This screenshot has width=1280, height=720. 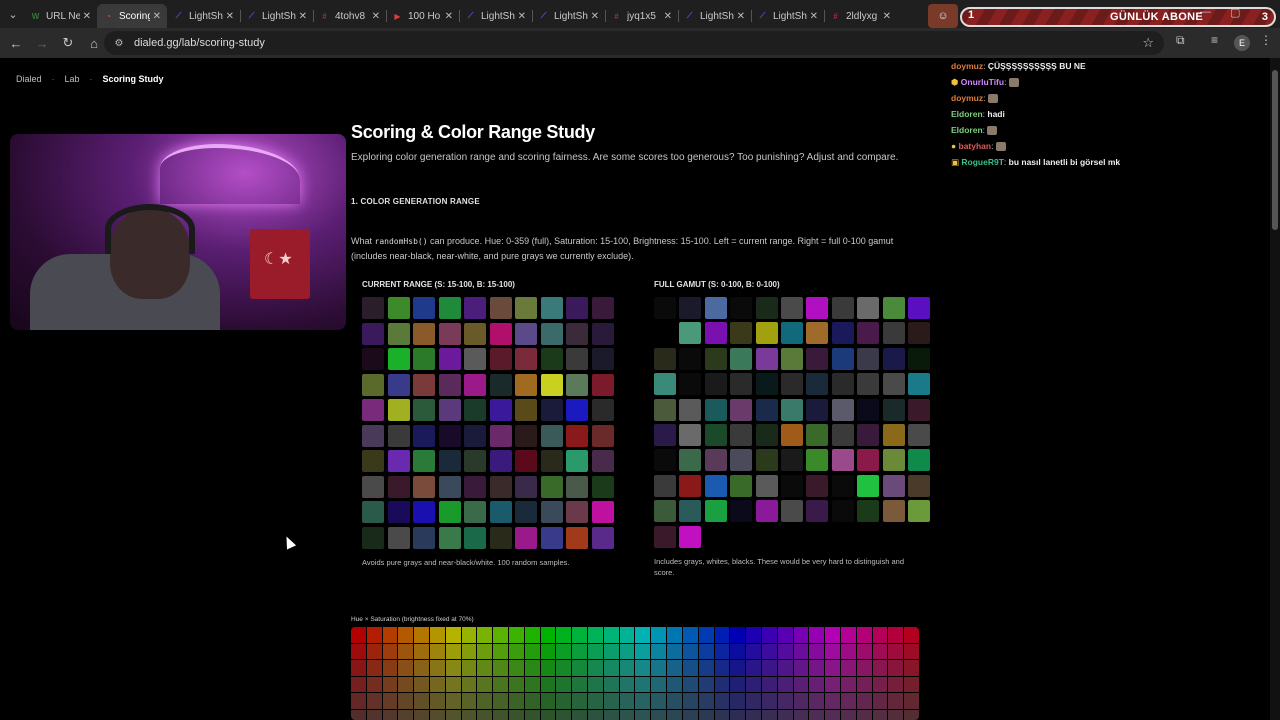 I want to click on breadcrumb-dialed: Dialed, so click(x=29, y=79).